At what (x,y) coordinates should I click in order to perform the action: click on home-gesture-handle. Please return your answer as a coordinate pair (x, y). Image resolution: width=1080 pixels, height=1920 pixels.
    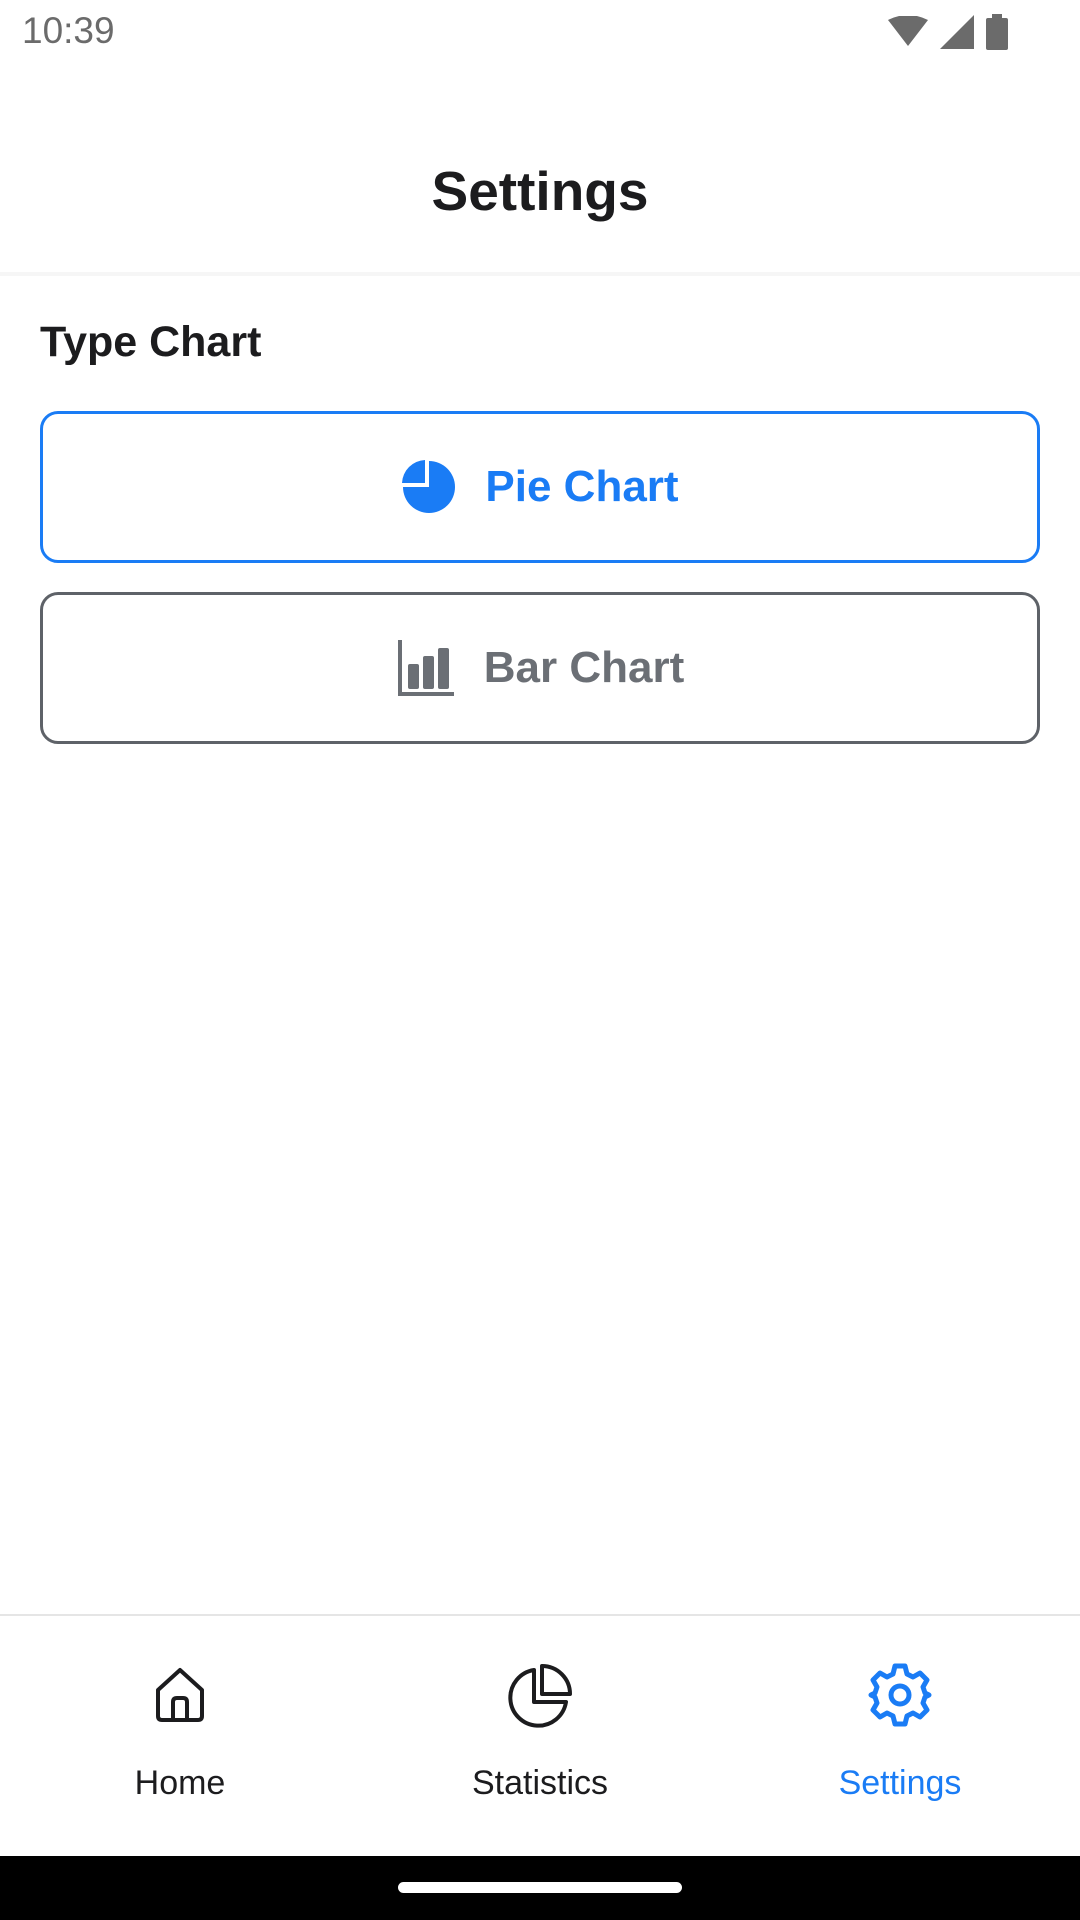
    Looking at the image, I should click on (540, 1887).